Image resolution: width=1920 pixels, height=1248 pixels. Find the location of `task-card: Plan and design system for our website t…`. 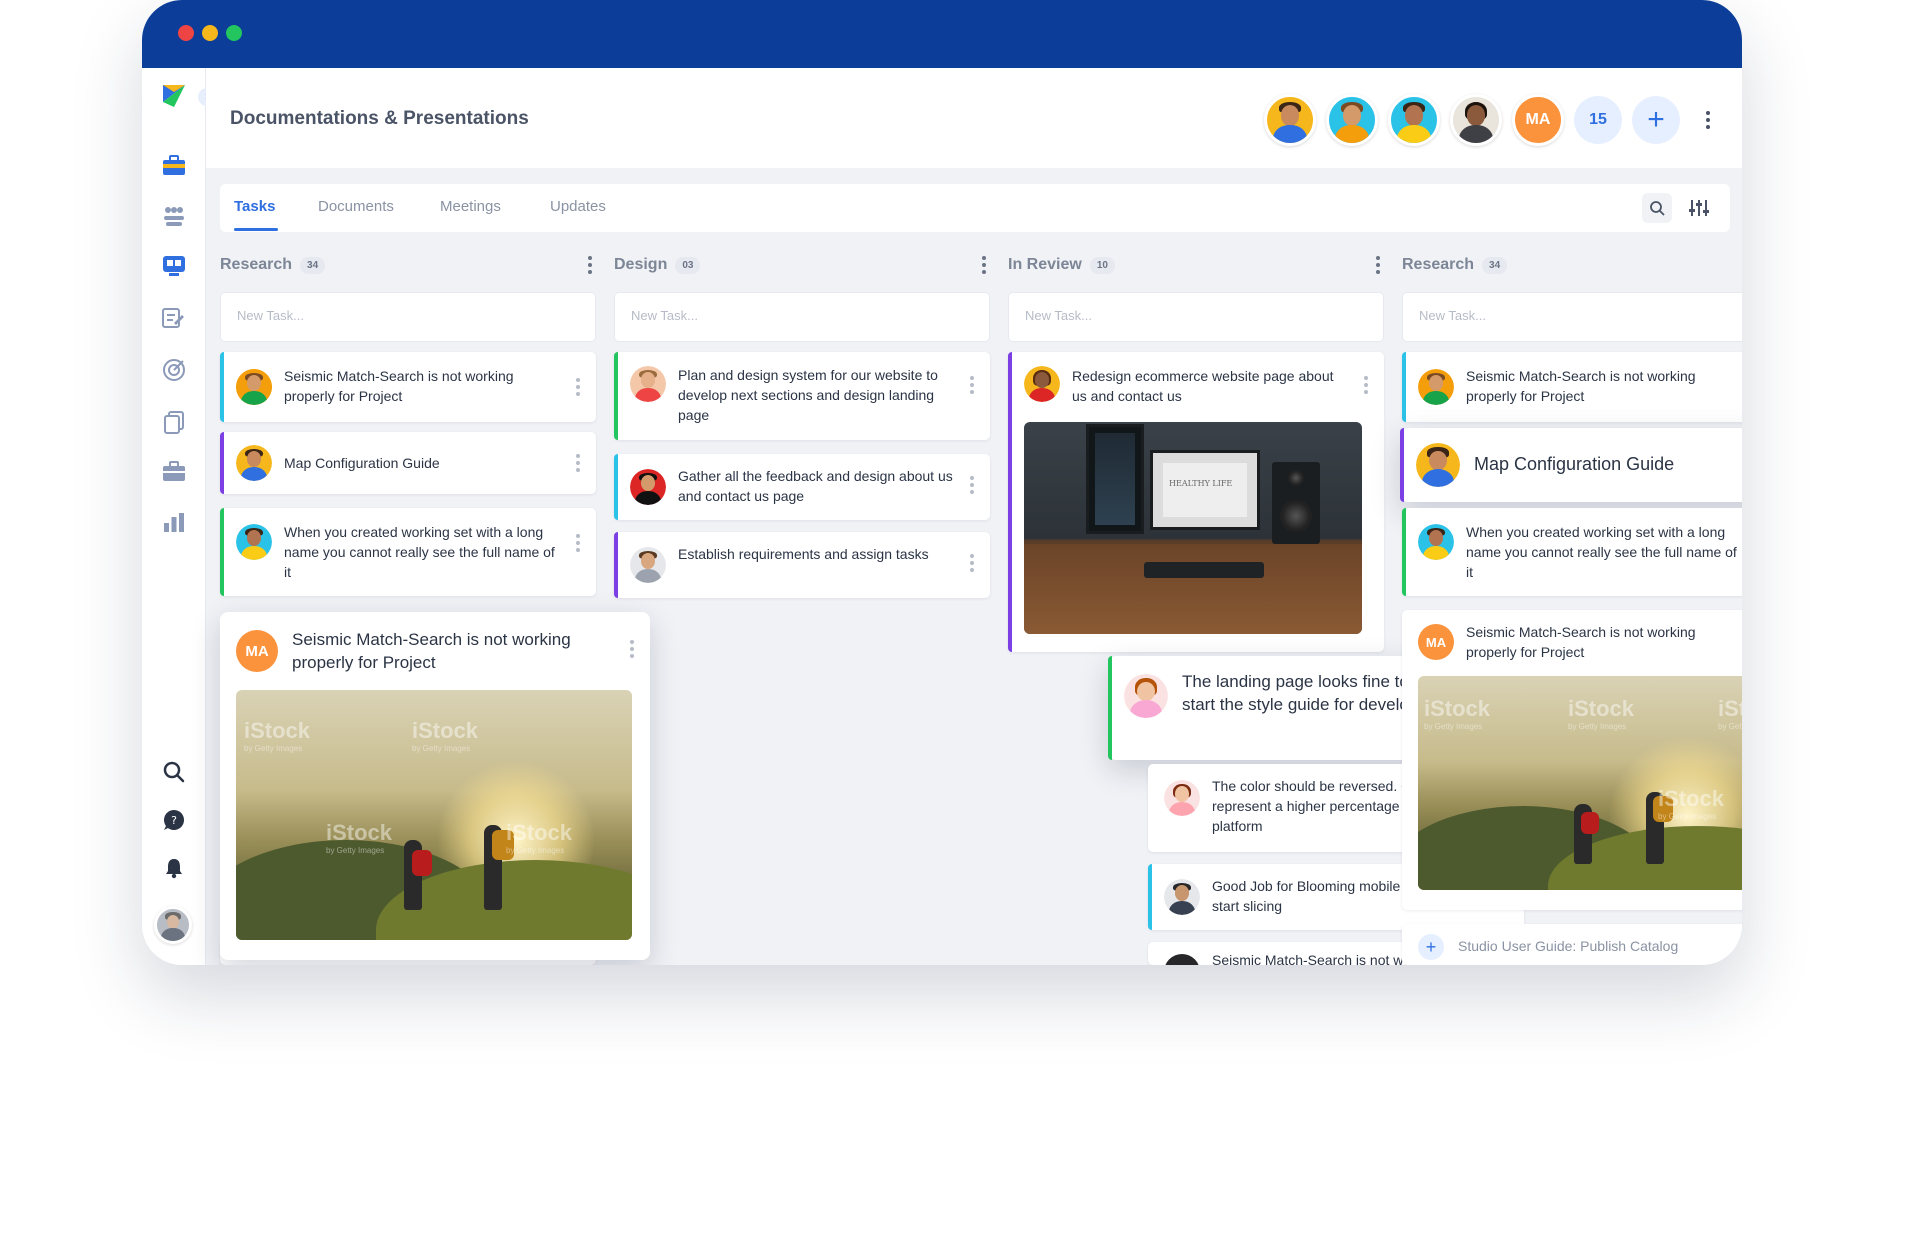

task-card: Plan and design system for our website t… is located at coordinates (802, 396).